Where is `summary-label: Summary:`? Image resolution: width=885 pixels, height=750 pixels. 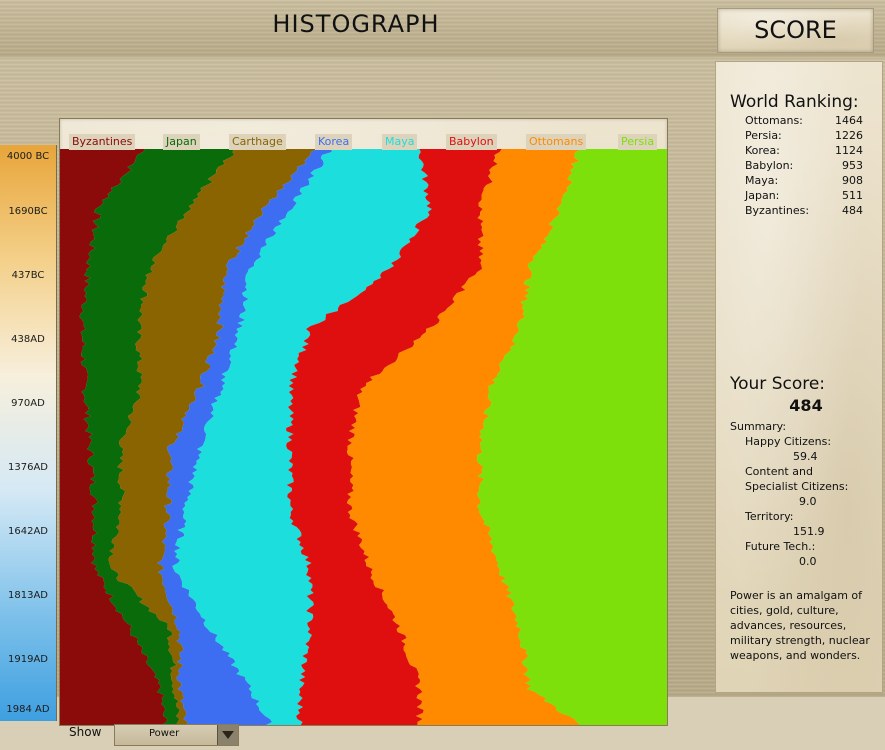
summary-label: Summary: is located at coordinates (758, 426).